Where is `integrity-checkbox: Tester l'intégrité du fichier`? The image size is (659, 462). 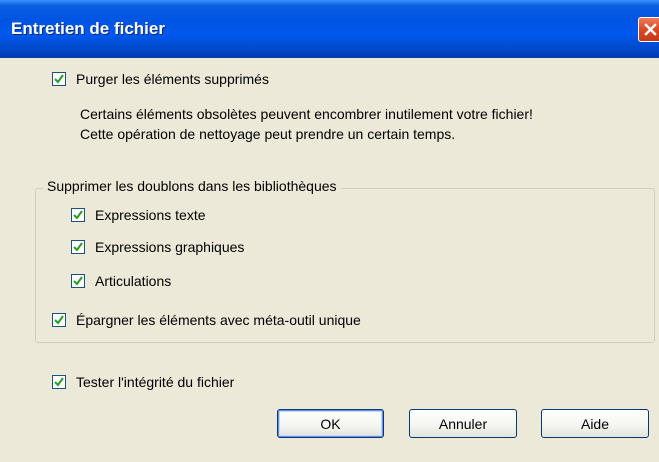
integrity-checkbox: Tester l'intégrité du fichier is located at coordinates (143, 382).